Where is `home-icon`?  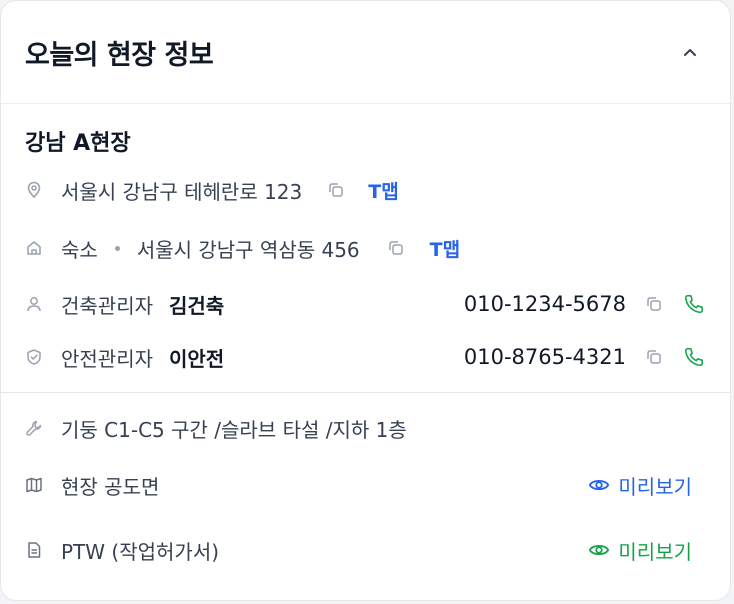 home-icon is located at coordinates (34, 248).